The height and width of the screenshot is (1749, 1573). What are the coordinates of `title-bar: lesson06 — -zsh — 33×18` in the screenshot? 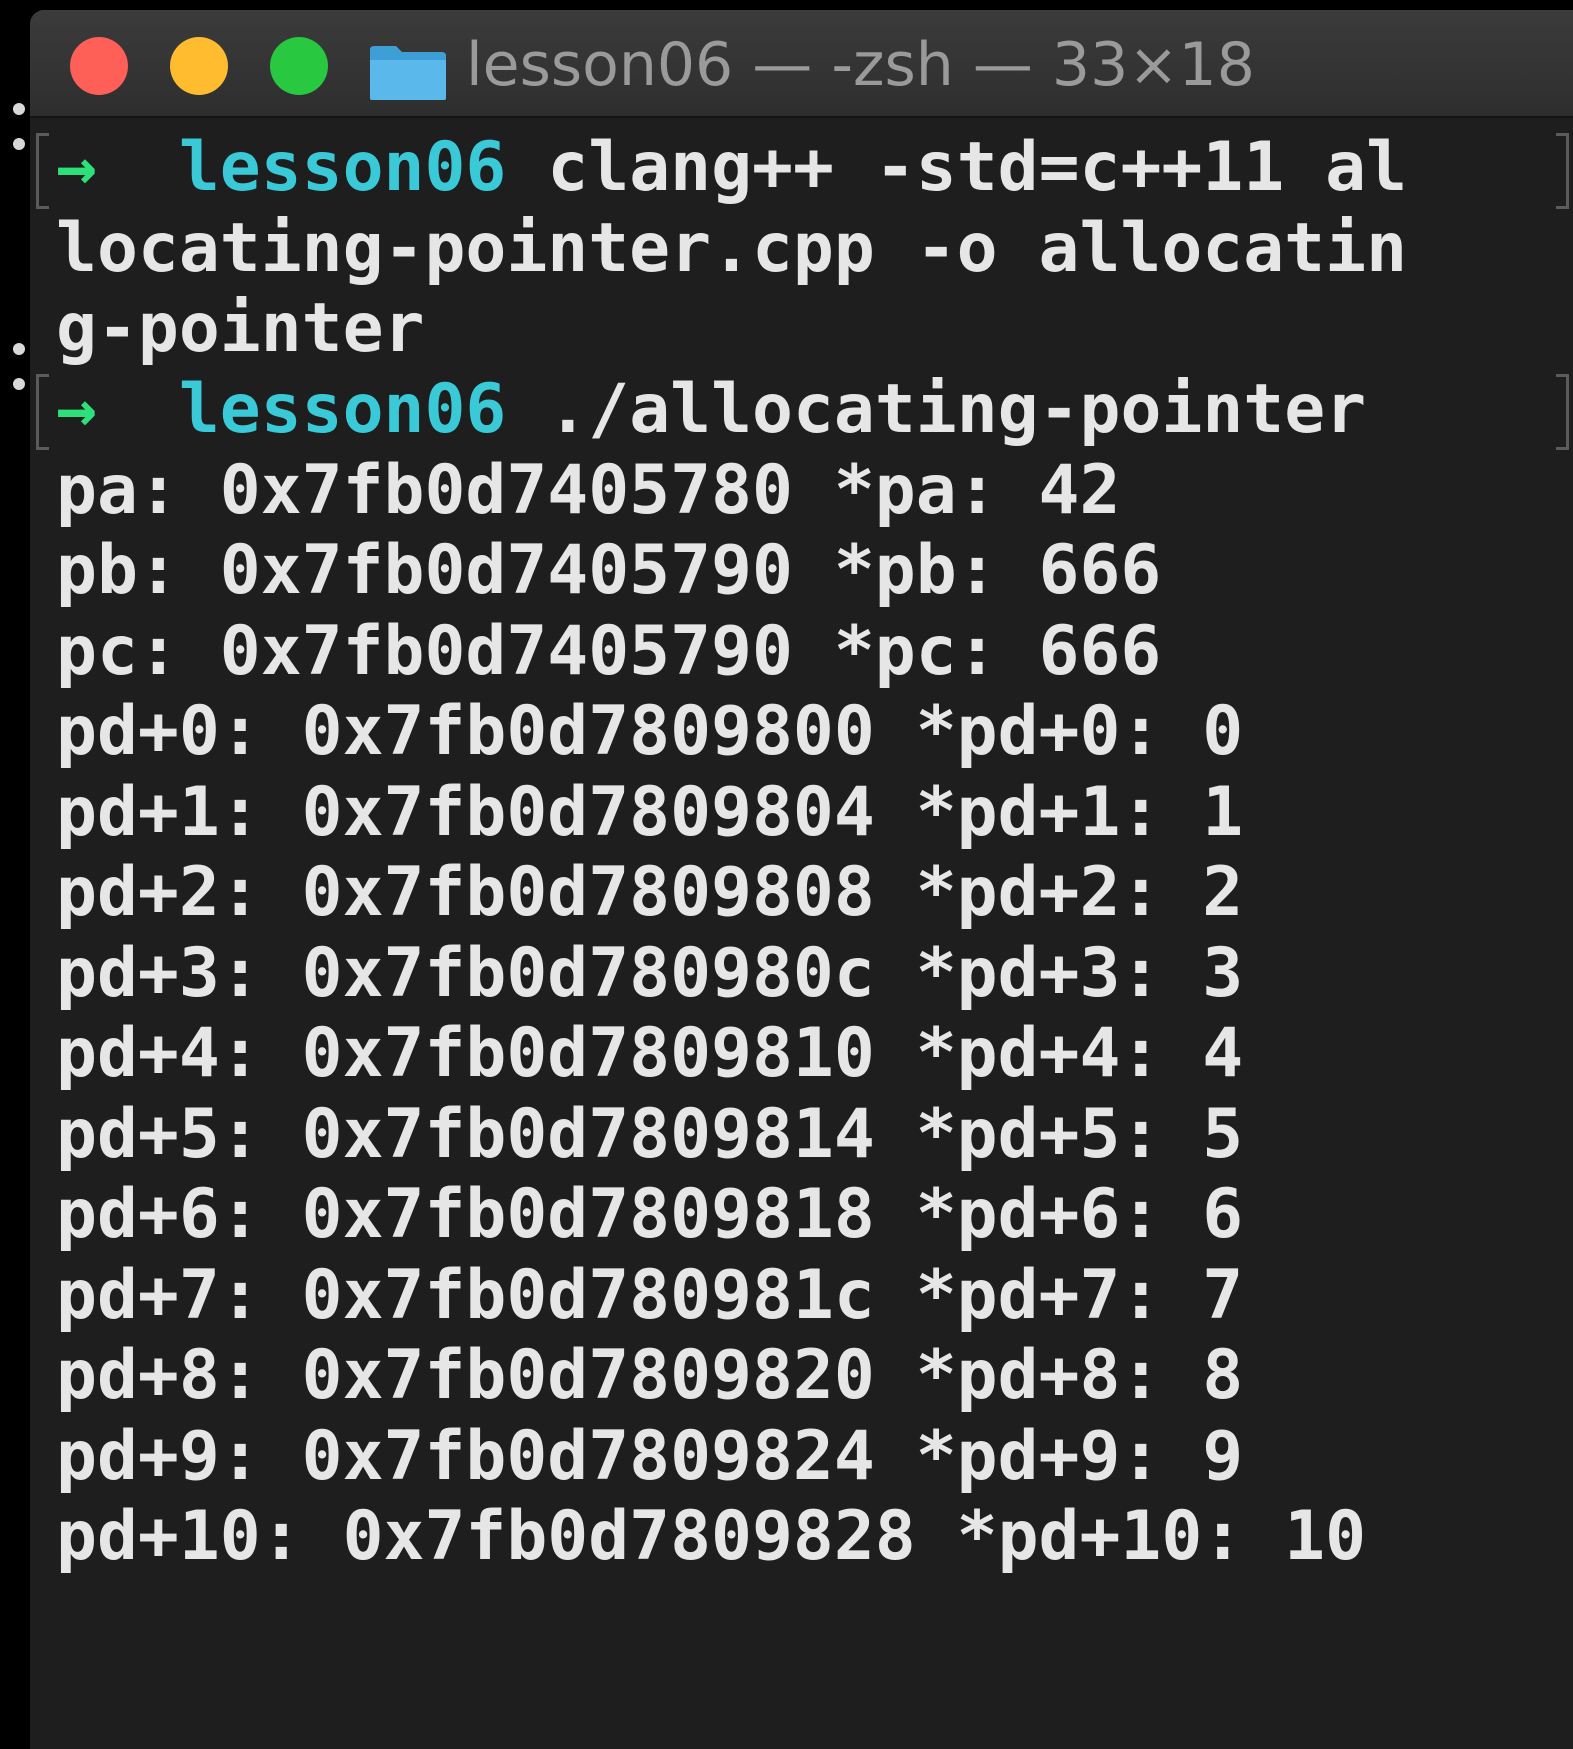 It's located at (801, 64).